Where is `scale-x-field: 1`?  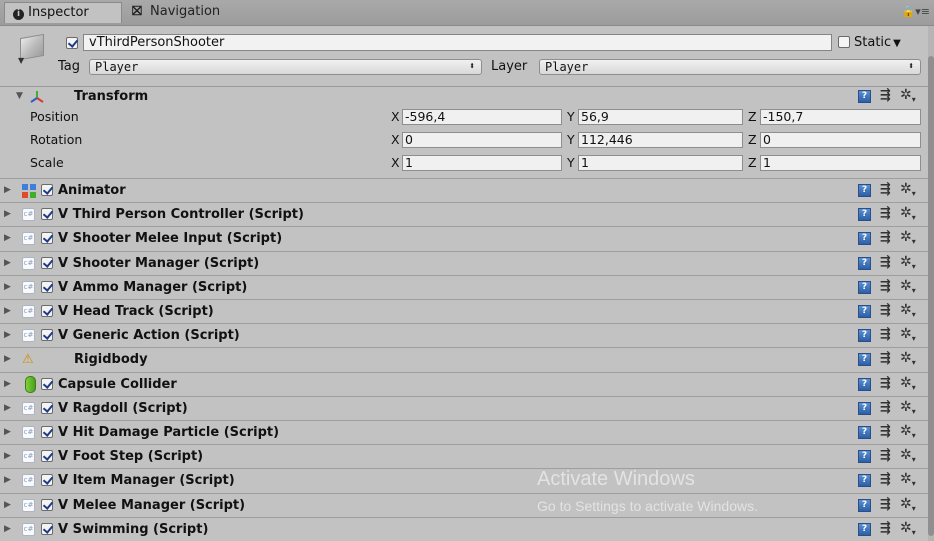
scale-x-field: 1 is located at coordinates (482, 163).